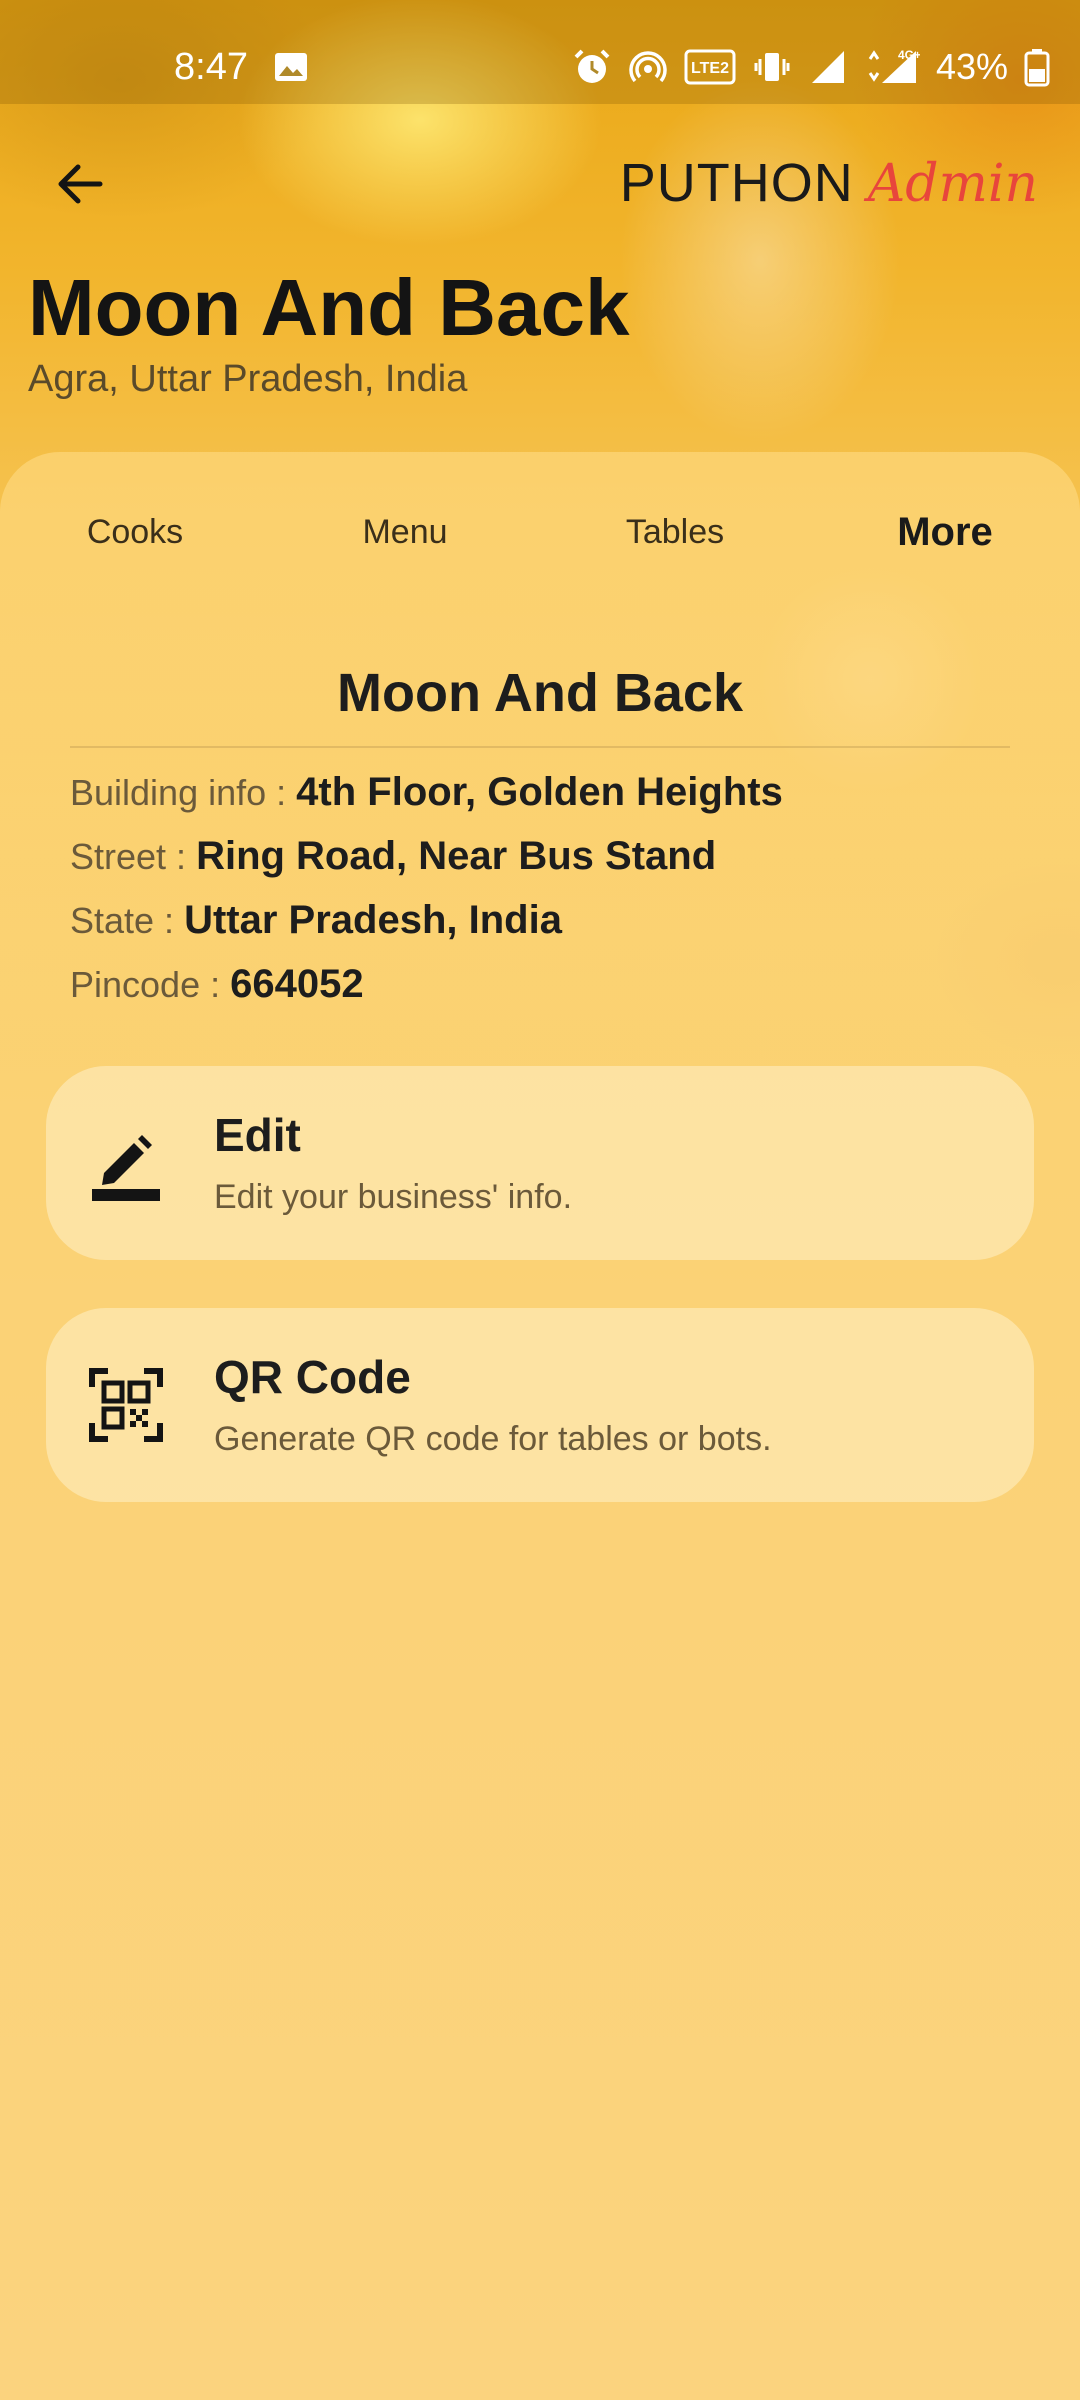 The image size is (1080, 2400). I want to click on info-label: Street :, so click(133, 856).